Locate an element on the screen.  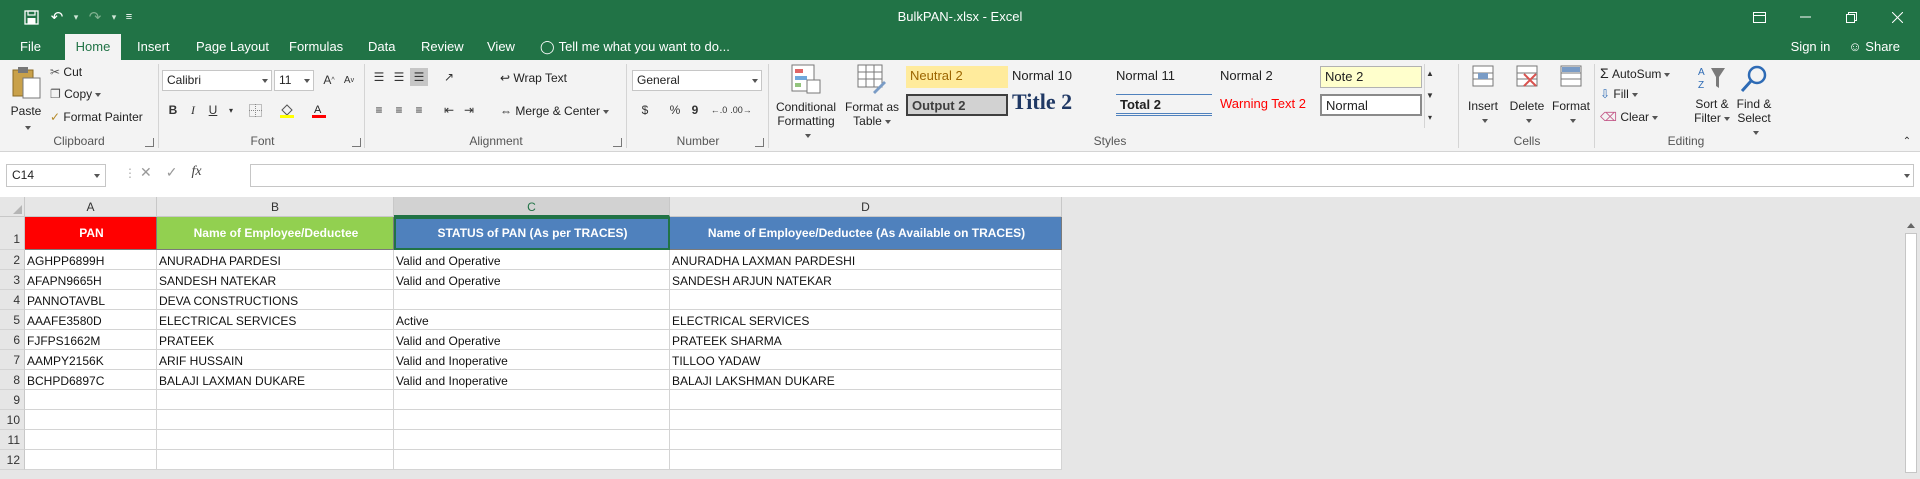
cell-d12 is located at coordinates (866, 460).